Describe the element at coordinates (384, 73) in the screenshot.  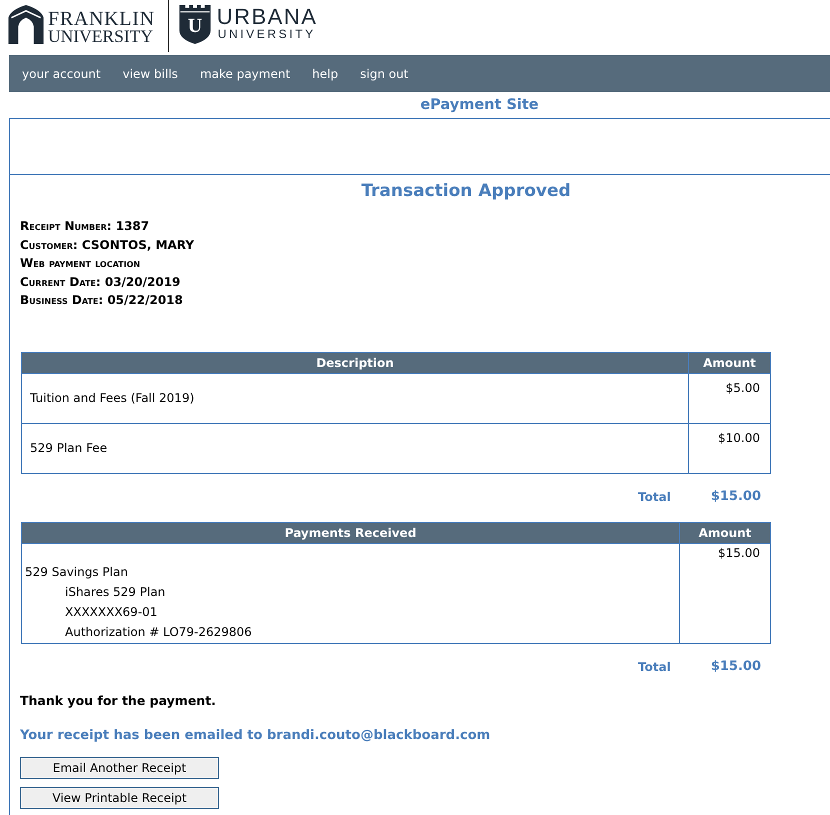
I see `nav-link: sign out` at that location.